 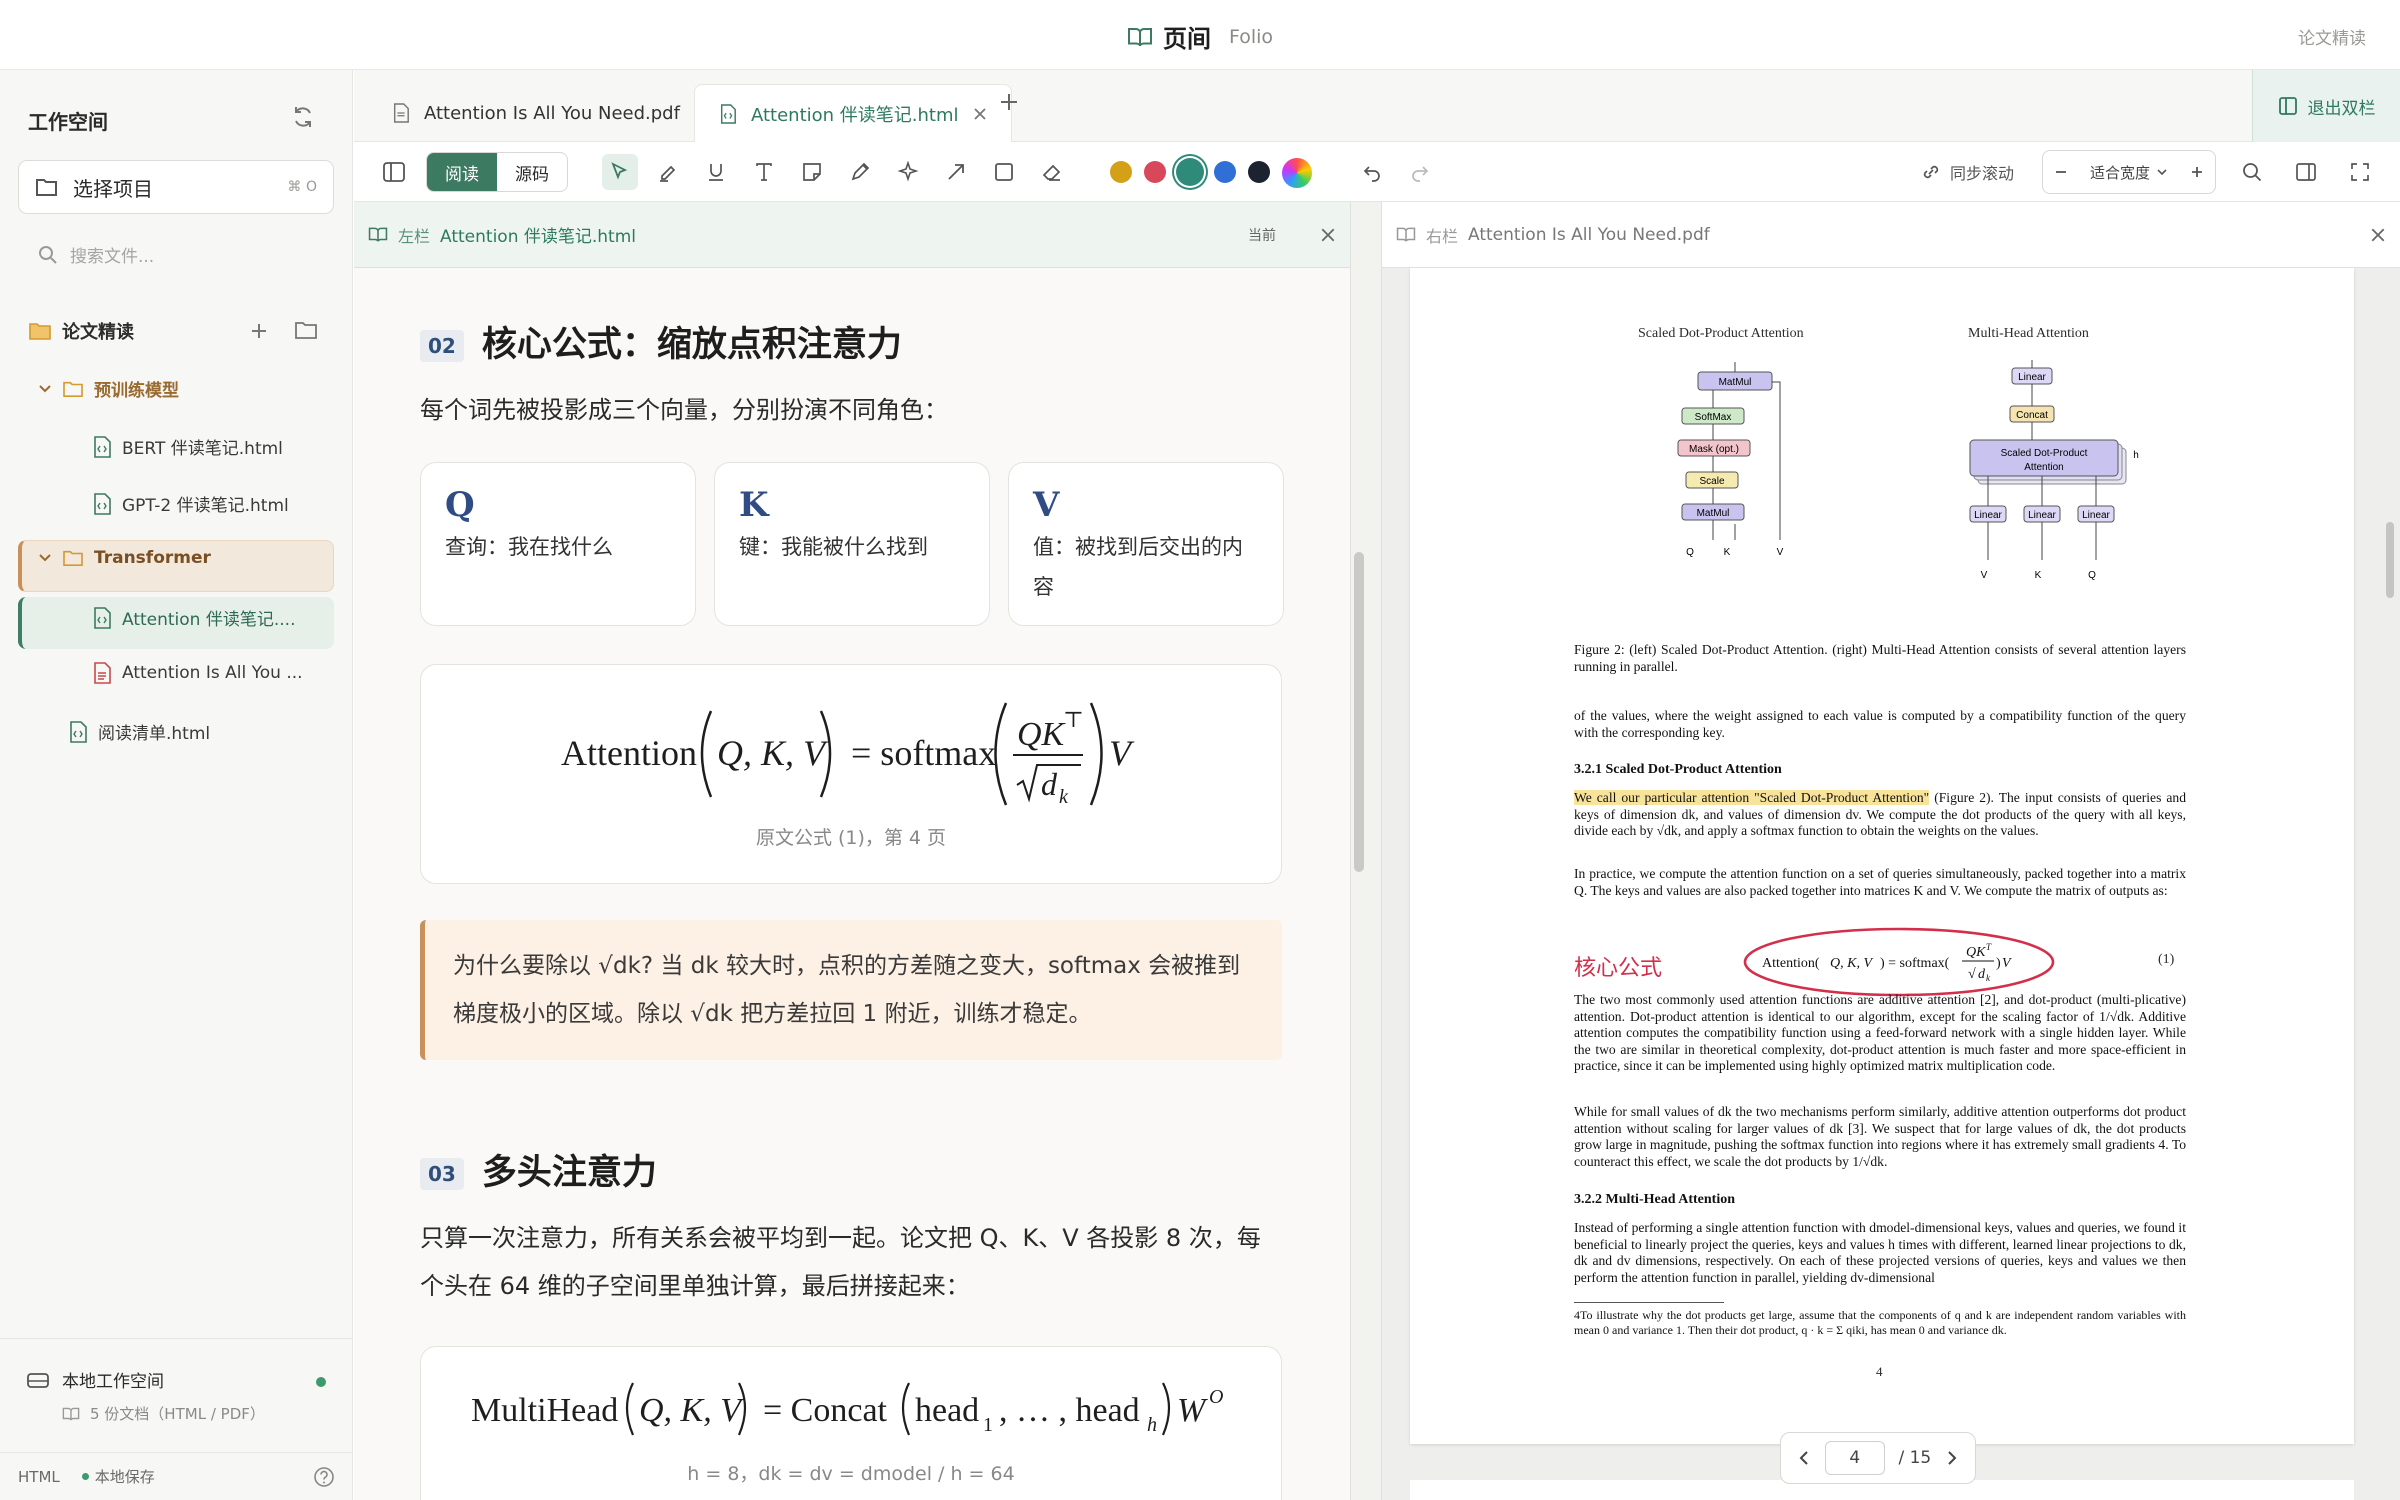 I want to click on prev-page-icon, so click(x=1804, y=1458).